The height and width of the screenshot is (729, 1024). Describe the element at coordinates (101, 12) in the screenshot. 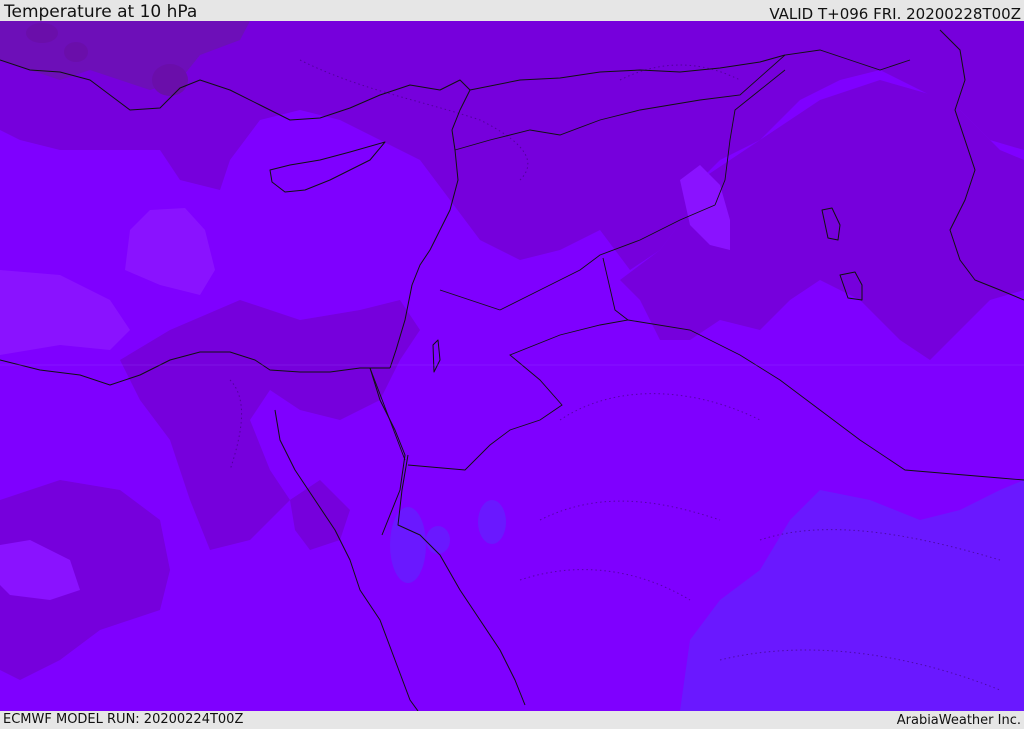

I see `map-title: Temperature at 10 hPa` at that location.